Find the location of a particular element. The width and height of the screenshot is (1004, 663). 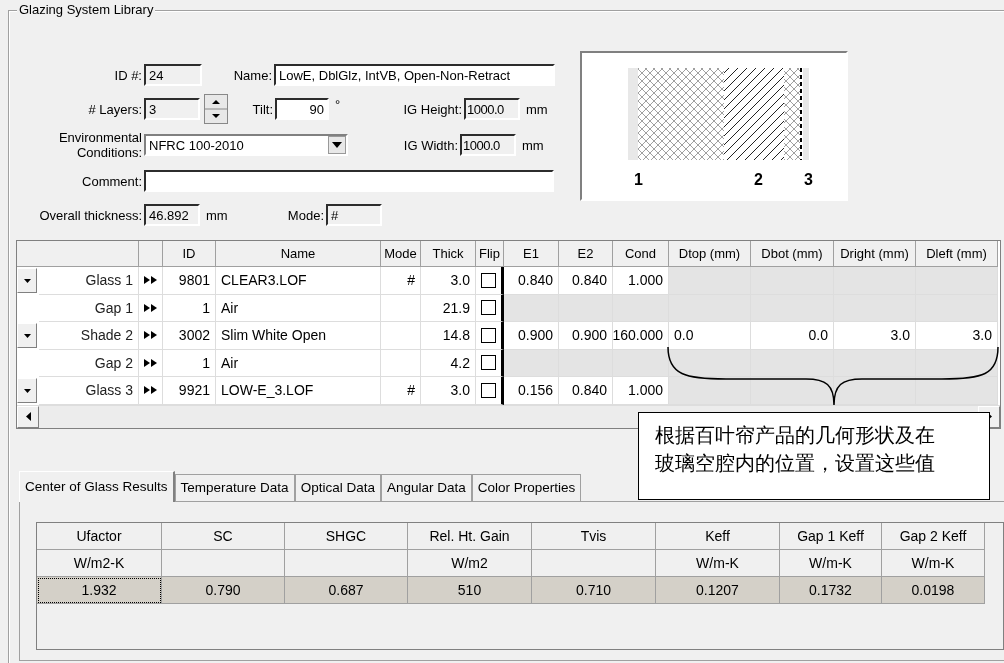

table-cell: # is located at coordinates (401, 391).